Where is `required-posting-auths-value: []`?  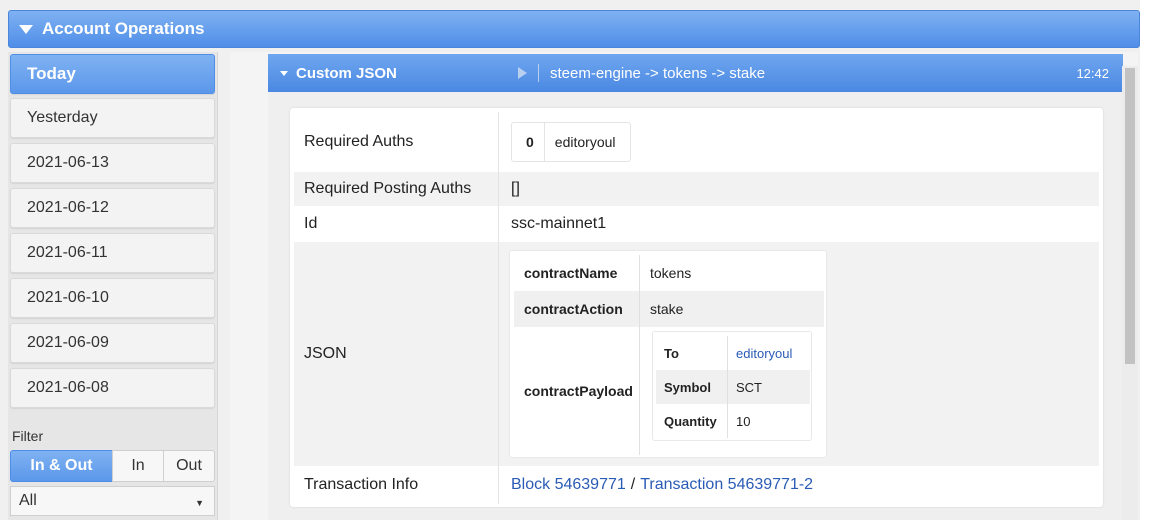 required-posting-auths-value: [] is located at coordinates (515, 188).